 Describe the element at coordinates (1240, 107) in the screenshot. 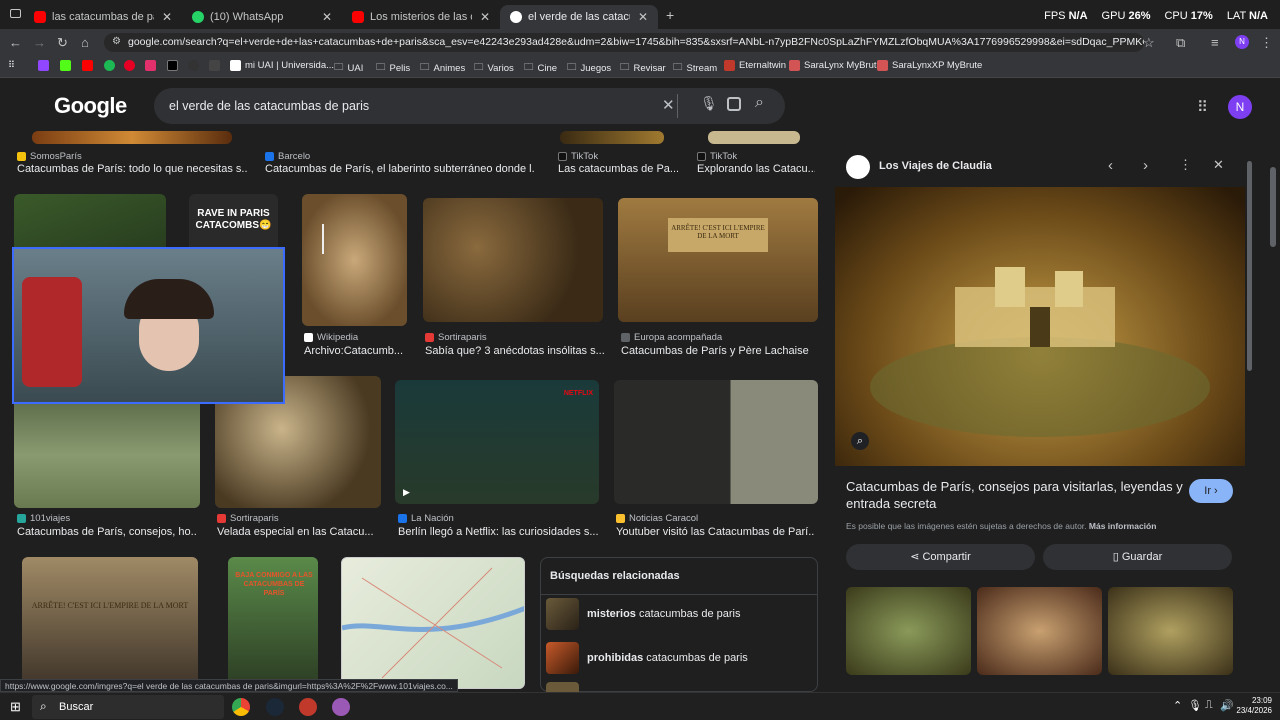

I see `account-avatar: N` at that location.